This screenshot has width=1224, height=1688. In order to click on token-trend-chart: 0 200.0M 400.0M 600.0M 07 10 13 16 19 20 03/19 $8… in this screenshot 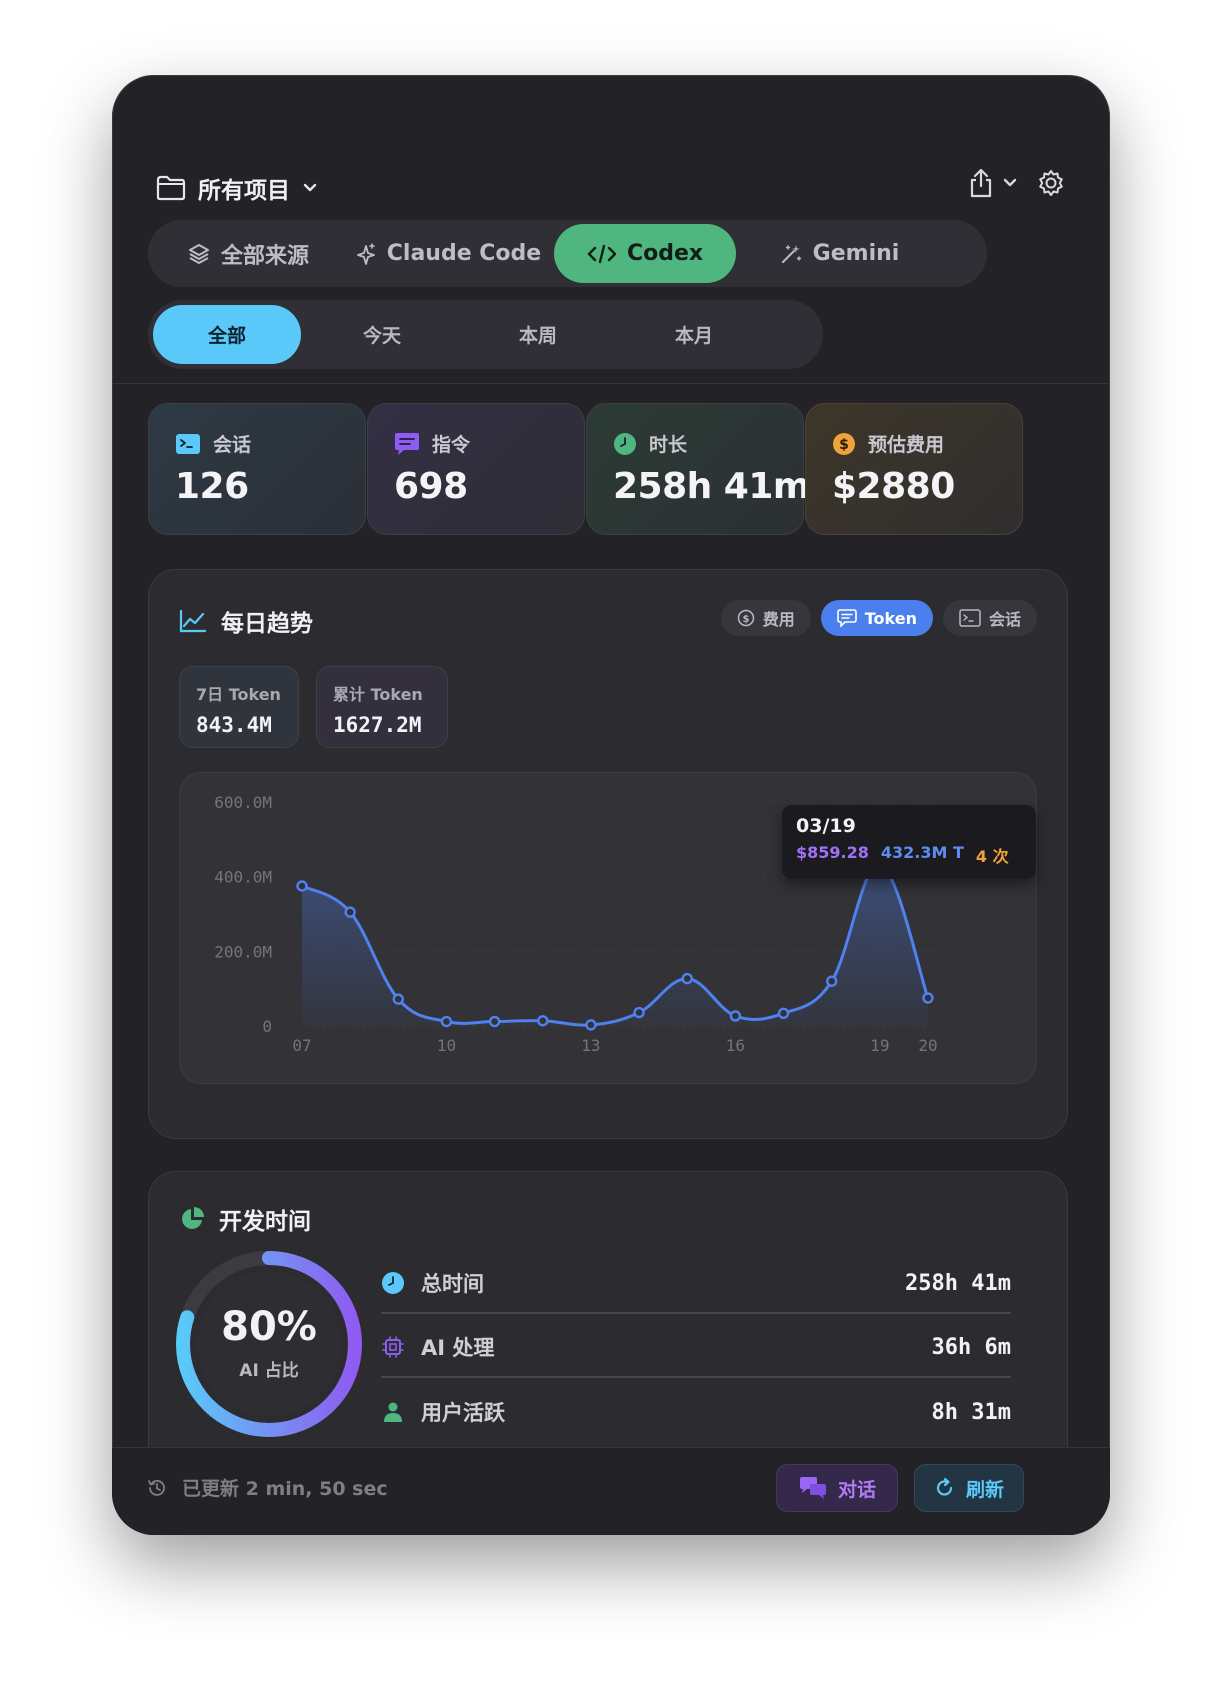, I will do `click(608, 928)`.